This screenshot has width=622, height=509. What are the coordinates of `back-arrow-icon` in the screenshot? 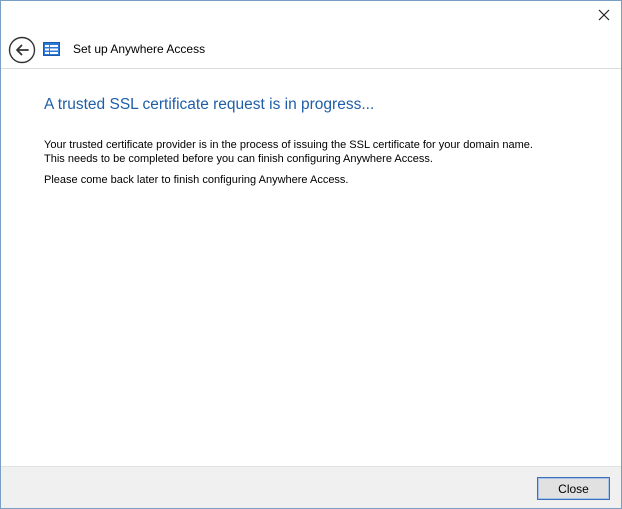 It's located at (22, 50).